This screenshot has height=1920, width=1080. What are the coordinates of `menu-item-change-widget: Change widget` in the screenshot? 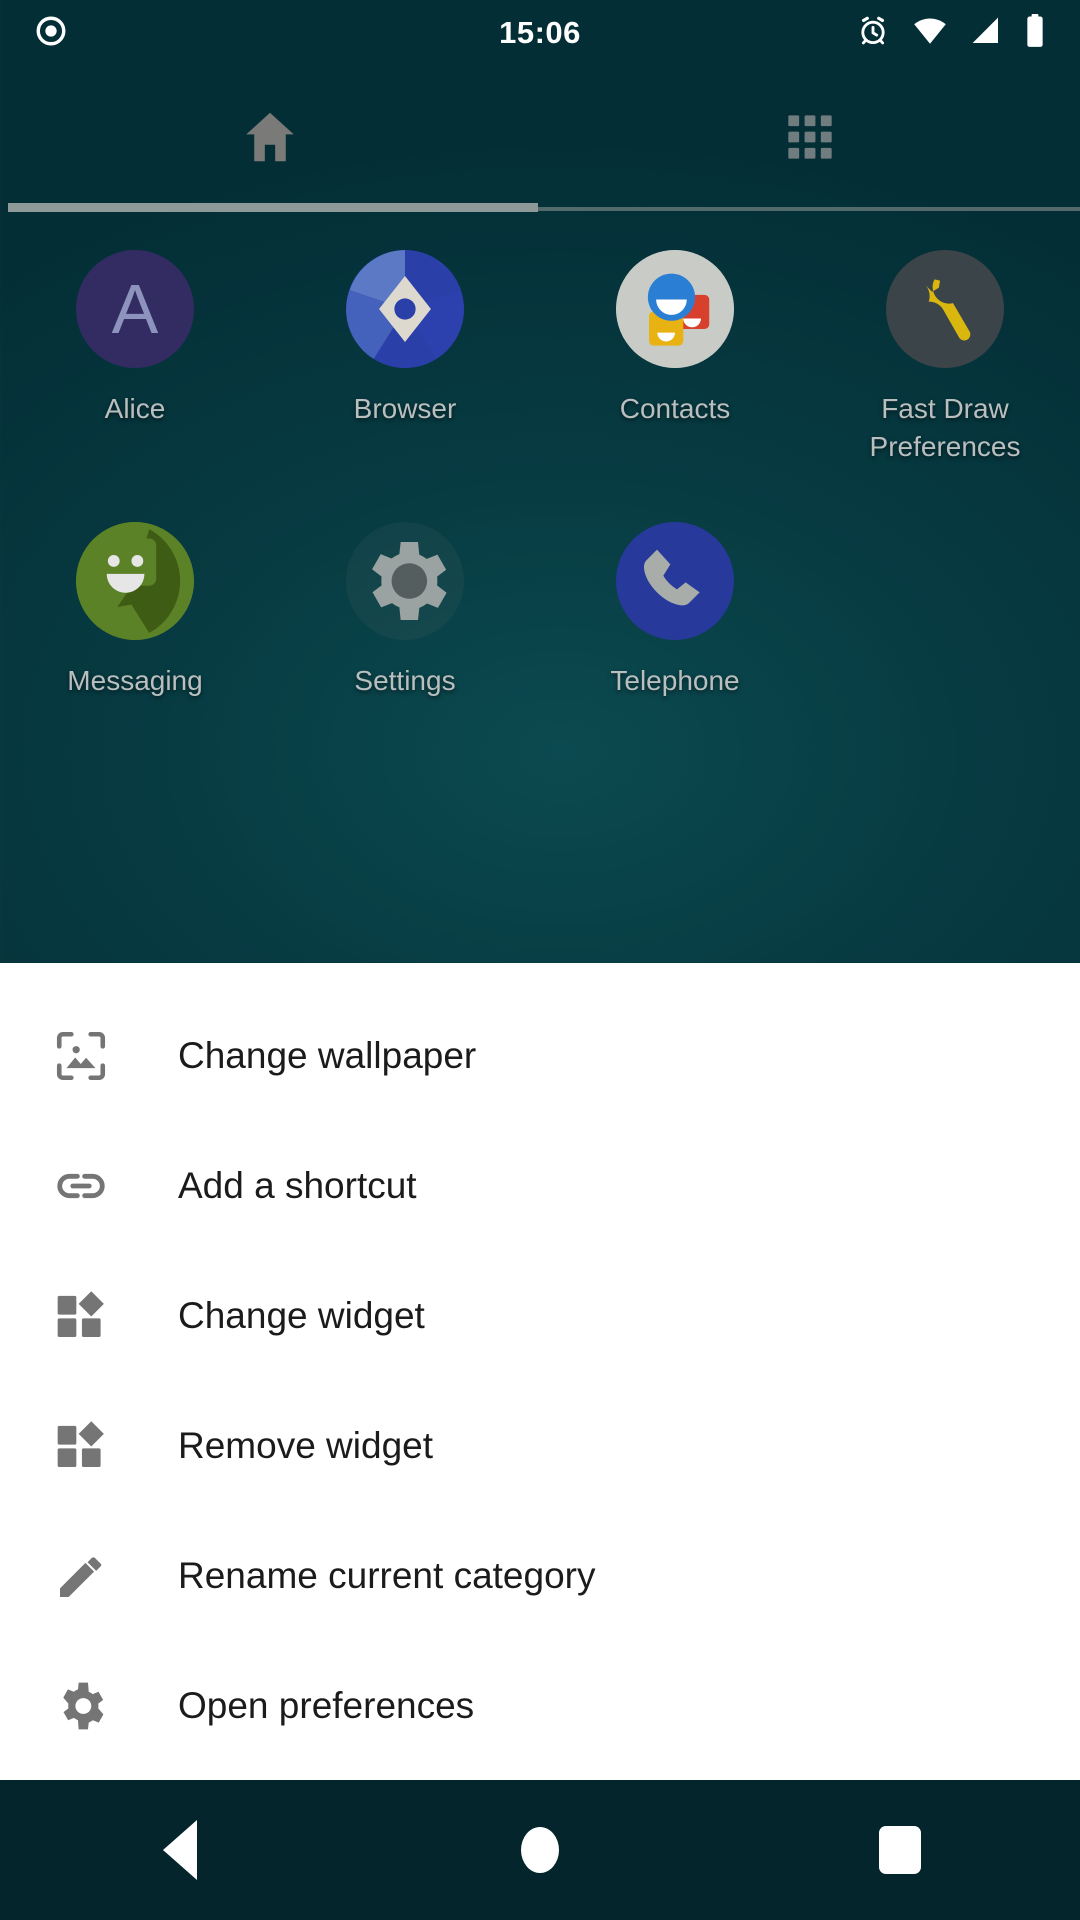 It's located at (540, 1316).